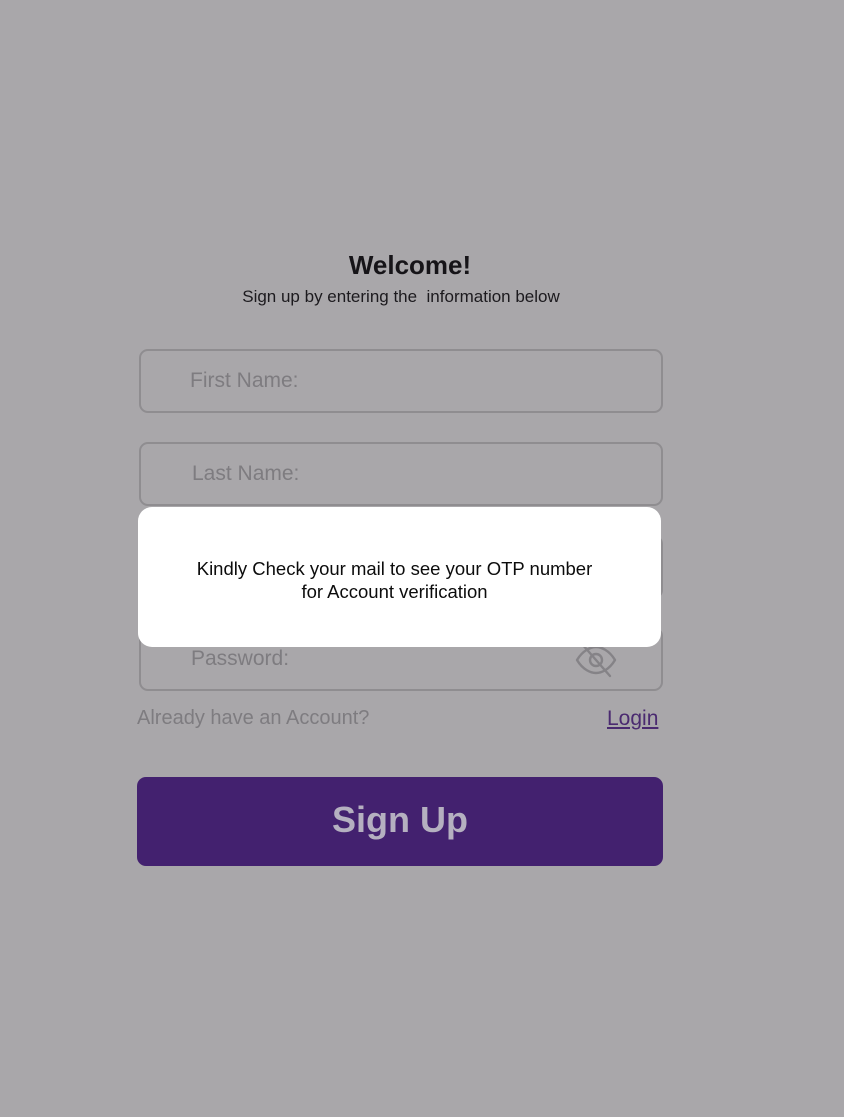 Image resolution: width=844 pixels, height=1117 pixels. I want to click on first-name-field, so click(401, 381).